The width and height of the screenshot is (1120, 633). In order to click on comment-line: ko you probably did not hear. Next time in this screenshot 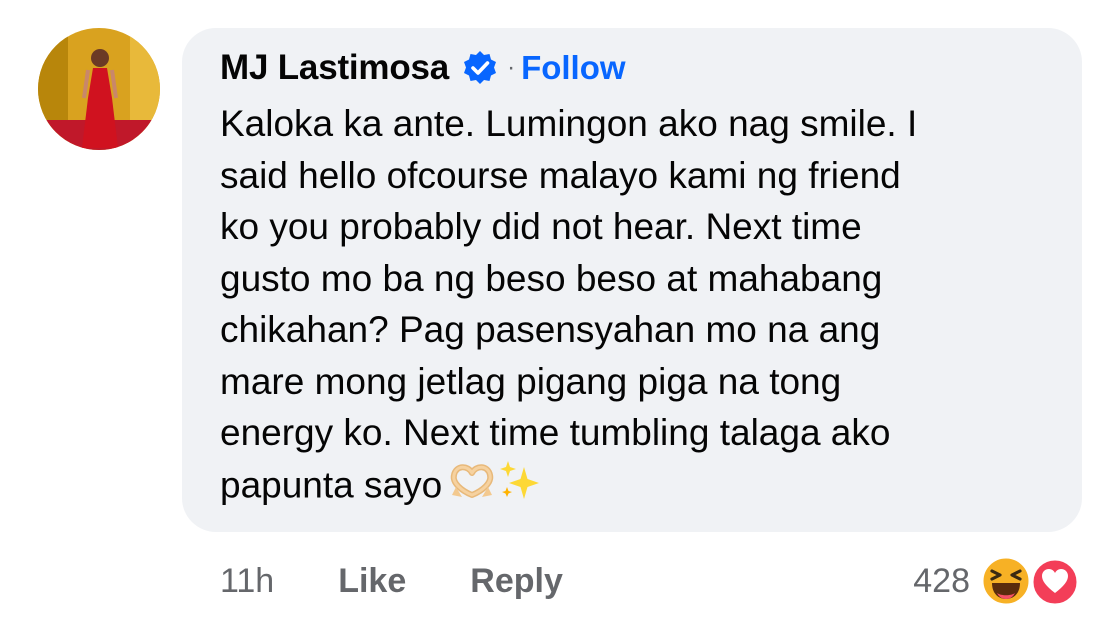, I will do `click(541, 226)`.